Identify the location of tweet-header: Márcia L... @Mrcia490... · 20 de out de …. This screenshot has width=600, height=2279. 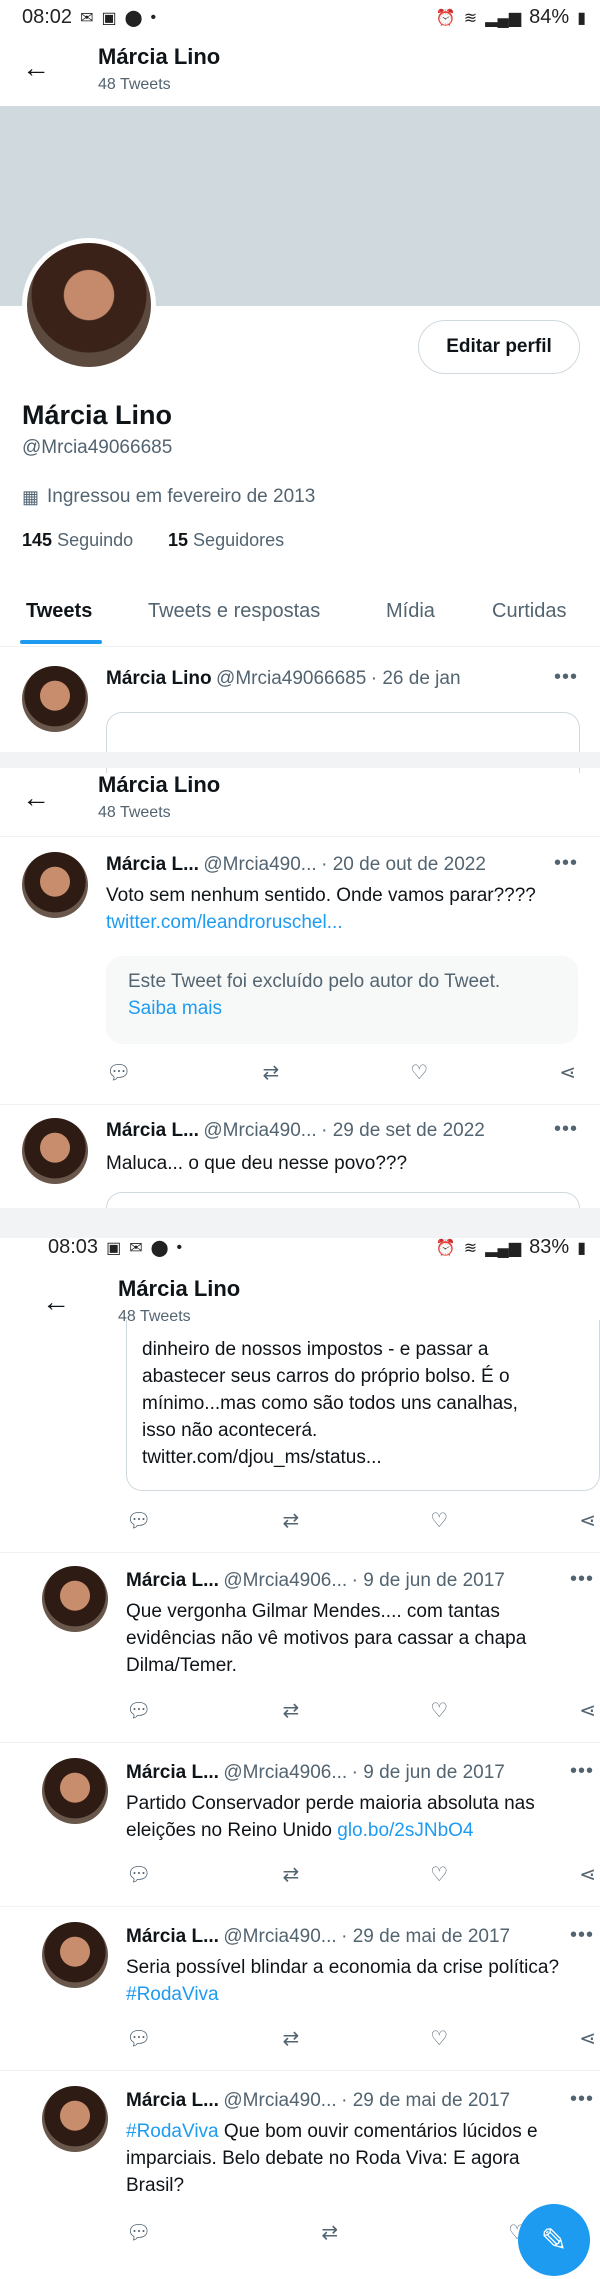
(296, 865).